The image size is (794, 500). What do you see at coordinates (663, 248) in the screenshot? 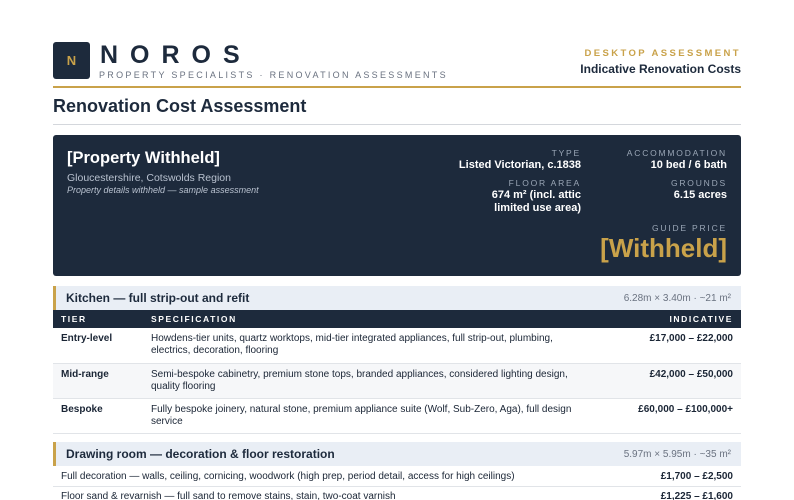
I see `guide-price-value: [Withheld]` at bounding box center [663, 248].